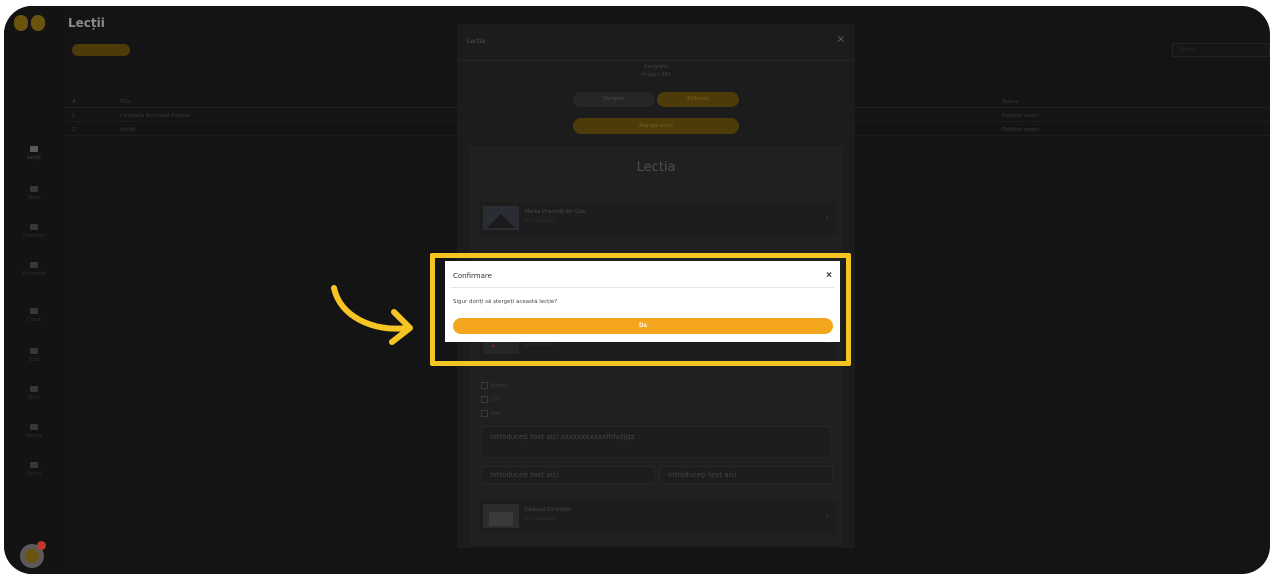 Image resolution: width=1272 pixels, height=576 pixels. Describe the element at coordinates (34, 236) in the screenshot. I see `sidebar-item-label: Profesori` at that location.